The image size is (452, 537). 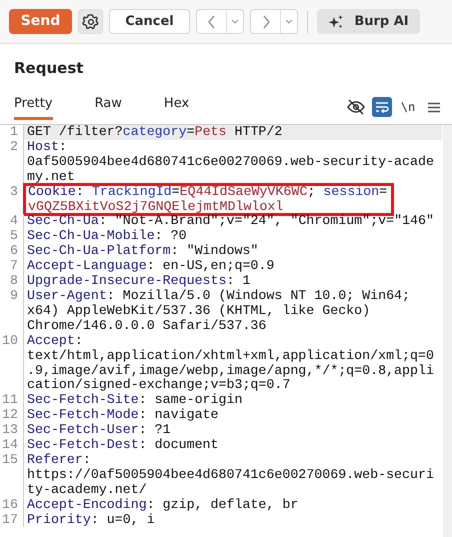 What do you see at coordinates (231, 221) in the screenshot?
I see `code-line: Sec-Ch-Ua: "Not-A.Brand";v="24", "Chromium";v="146"` at bounding box center [231, 221].